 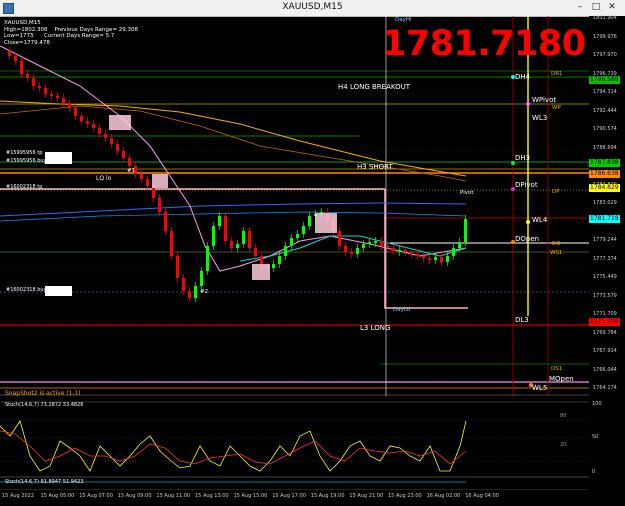 I want to click on close-button: ✕, so click(x=612, y=7).